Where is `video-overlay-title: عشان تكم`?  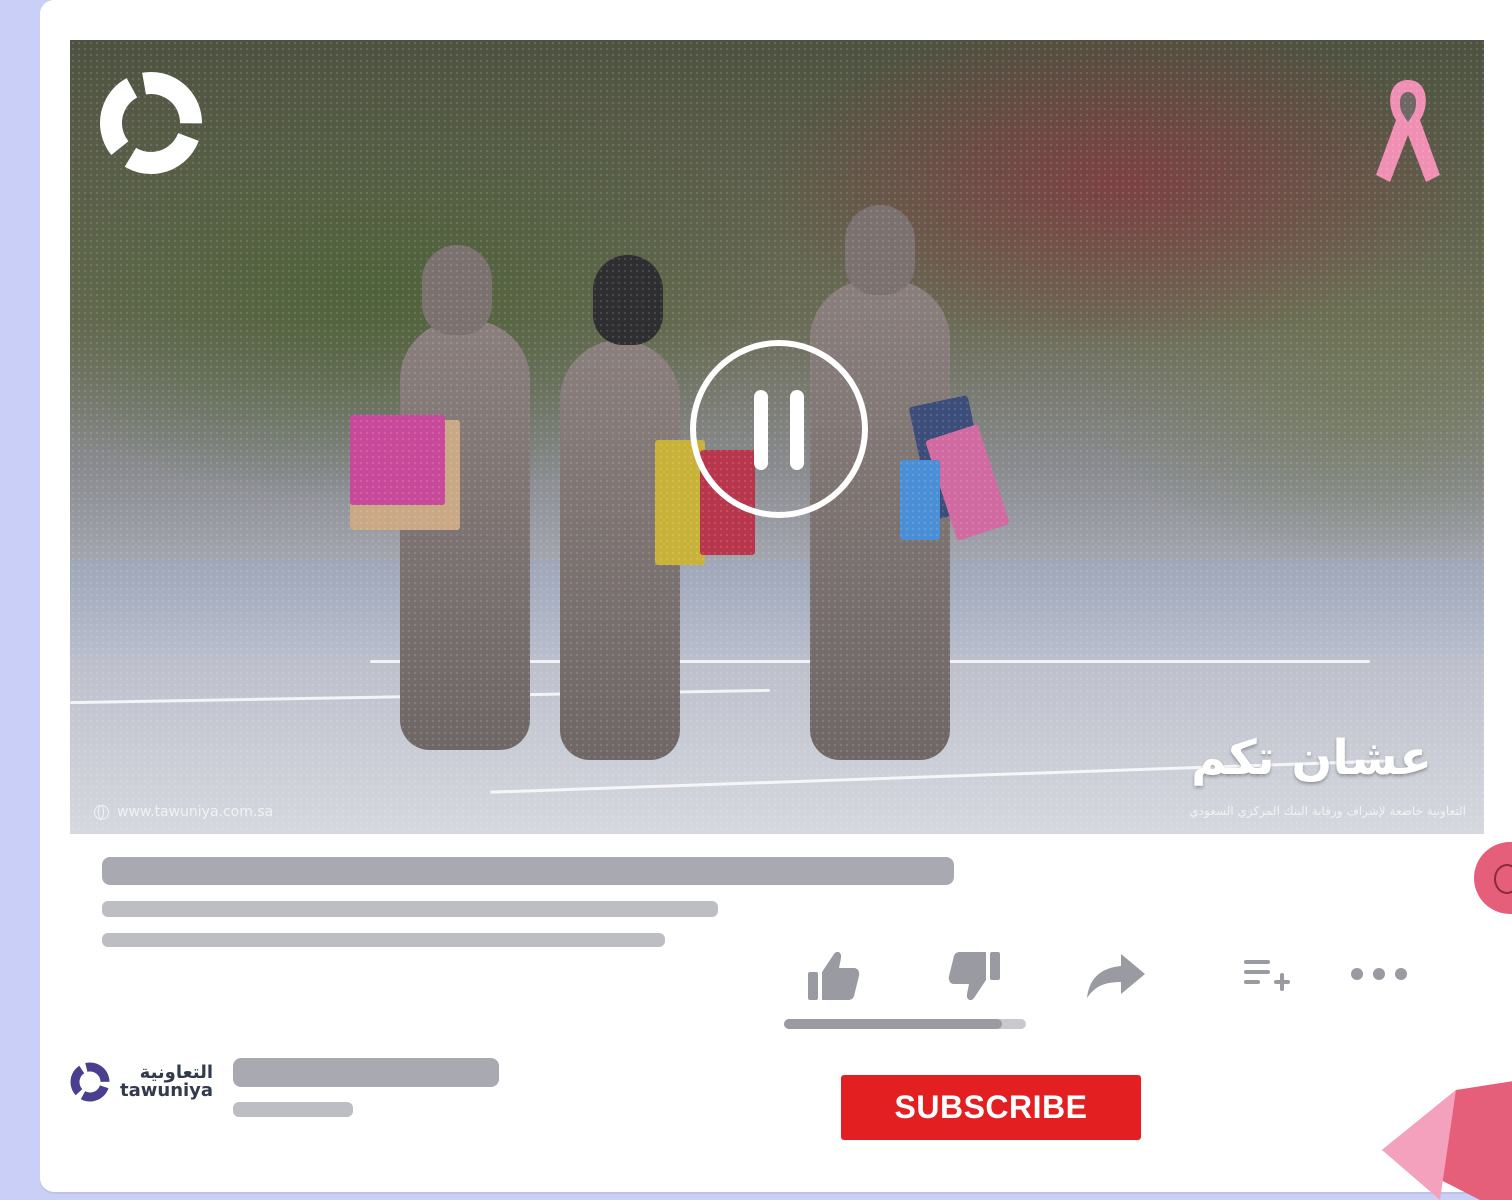 video-overlay-title: عشان تكم is located at coordinates (1311, 758).